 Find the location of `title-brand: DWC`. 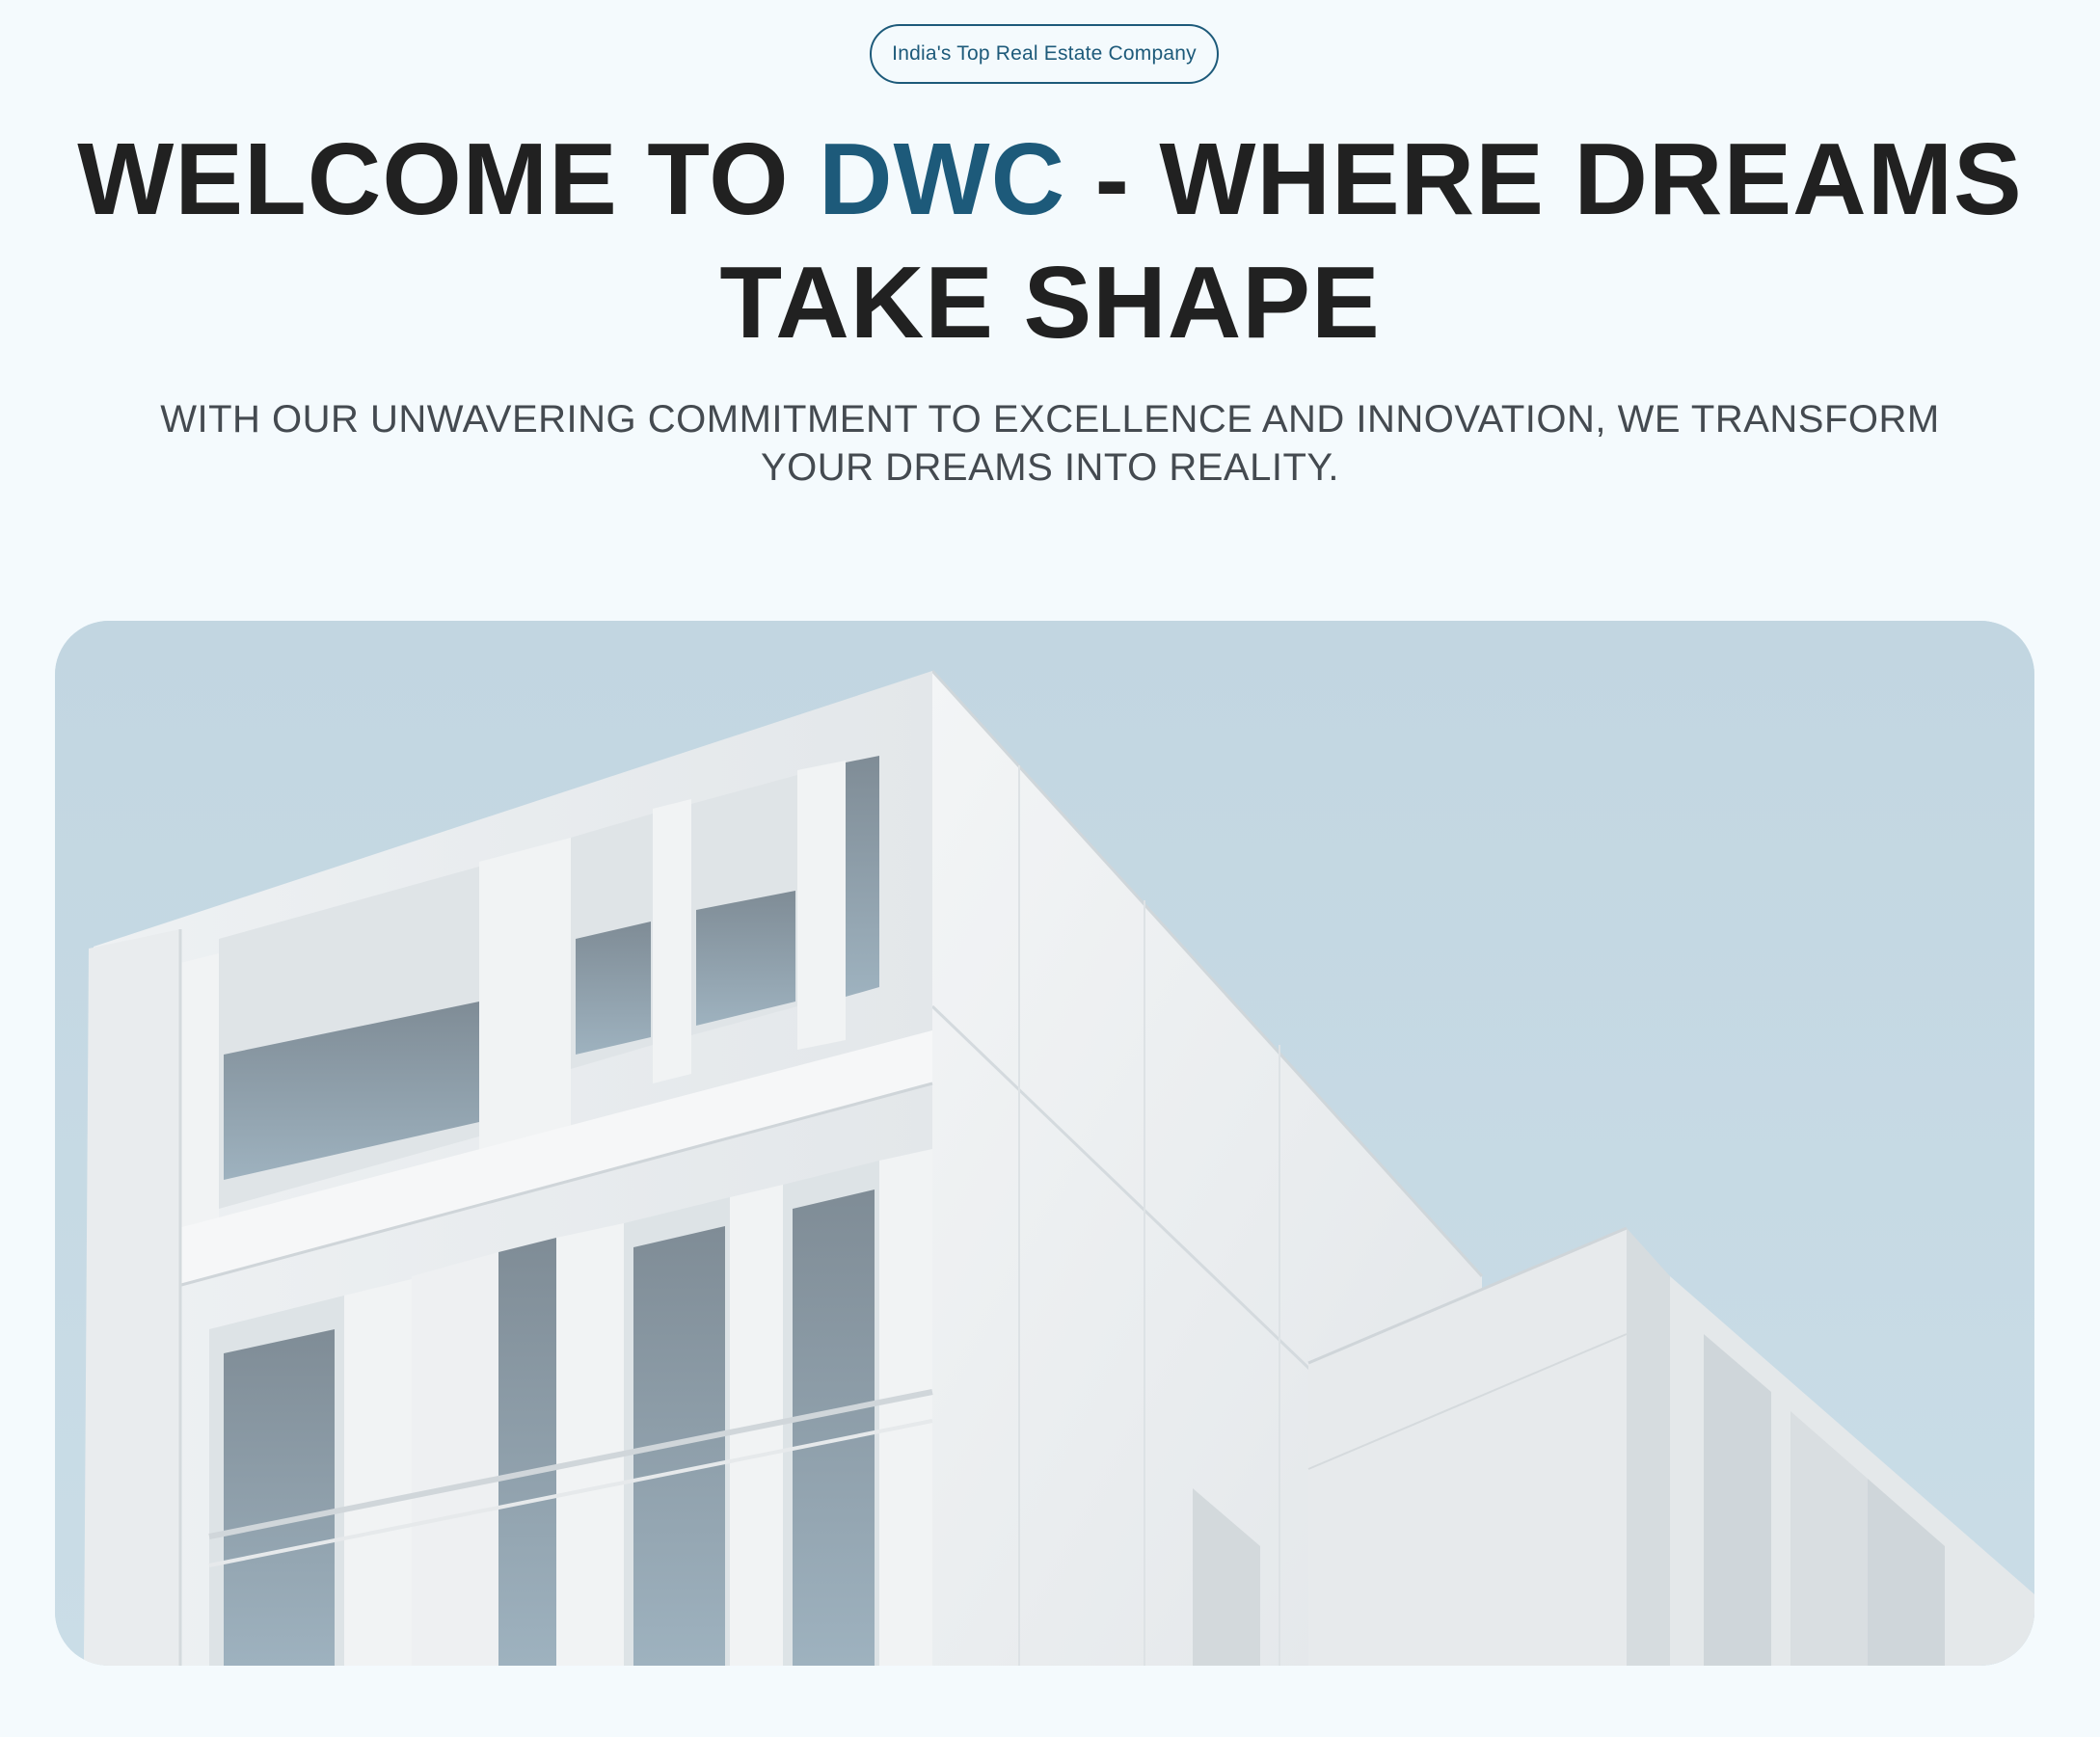

title-brand: DWC is located at coordinates (942, 179).